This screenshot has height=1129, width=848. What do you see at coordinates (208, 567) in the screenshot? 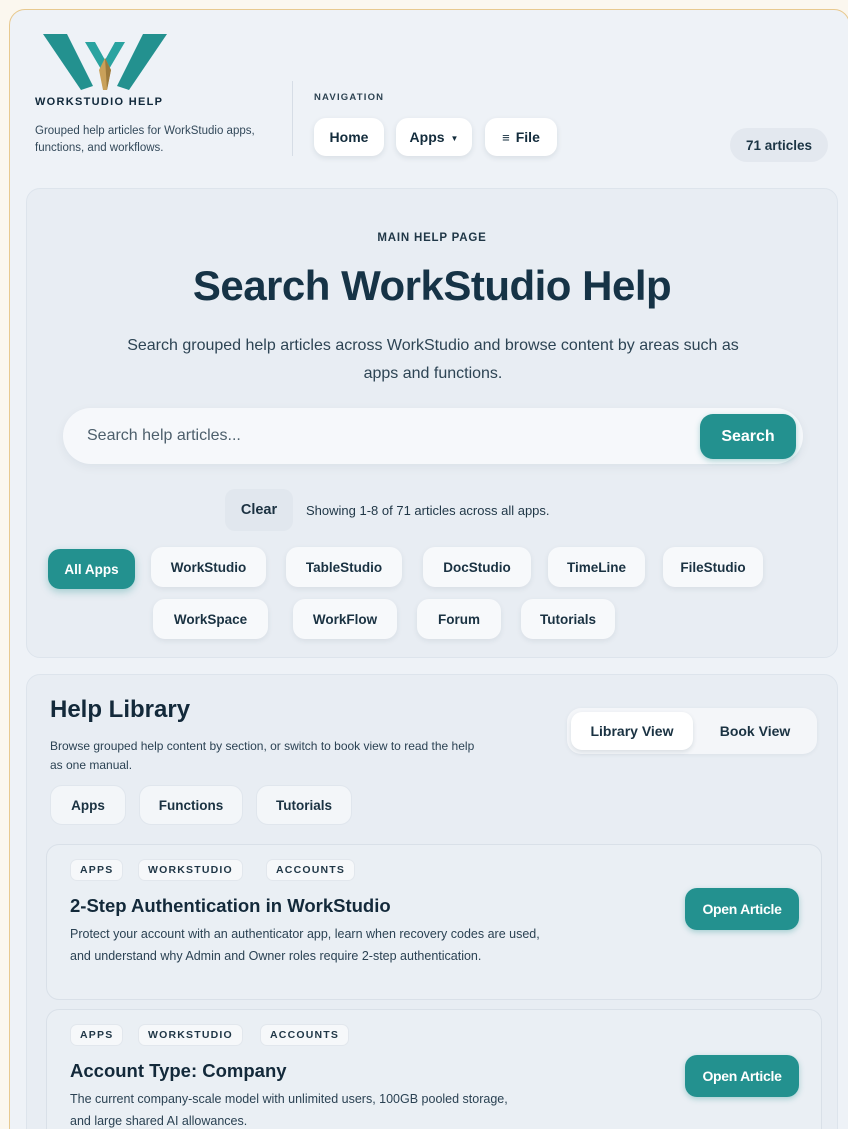
I see `filter-chip-workstudio: WorkStudio` at bounding box center [208, 567].